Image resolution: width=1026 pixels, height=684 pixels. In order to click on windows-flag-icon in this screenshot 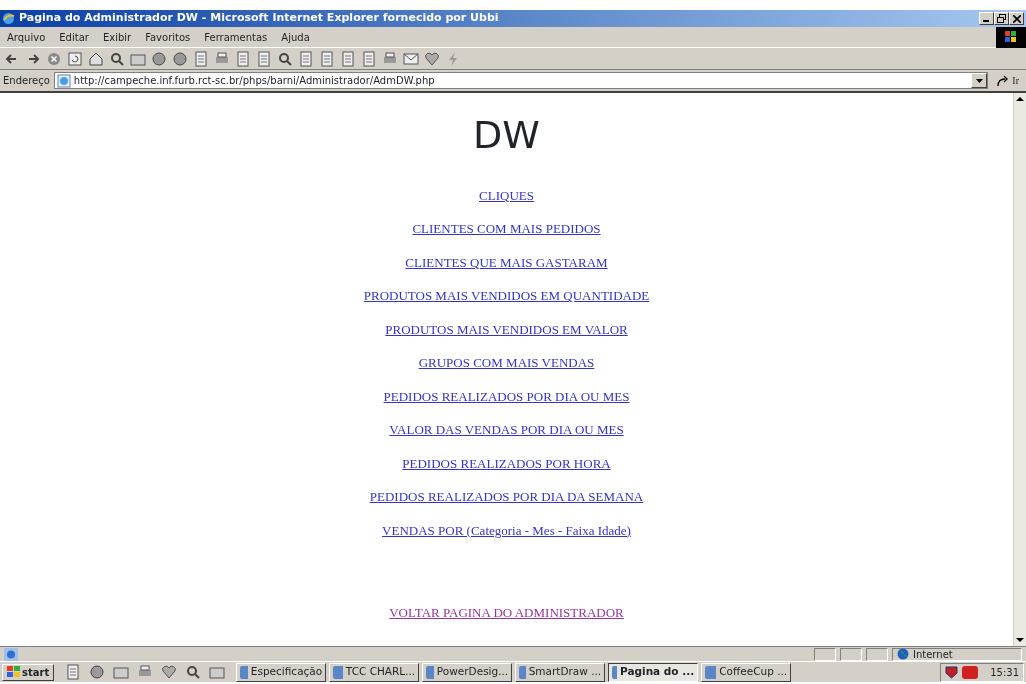, I will do `click(13, 672)`.